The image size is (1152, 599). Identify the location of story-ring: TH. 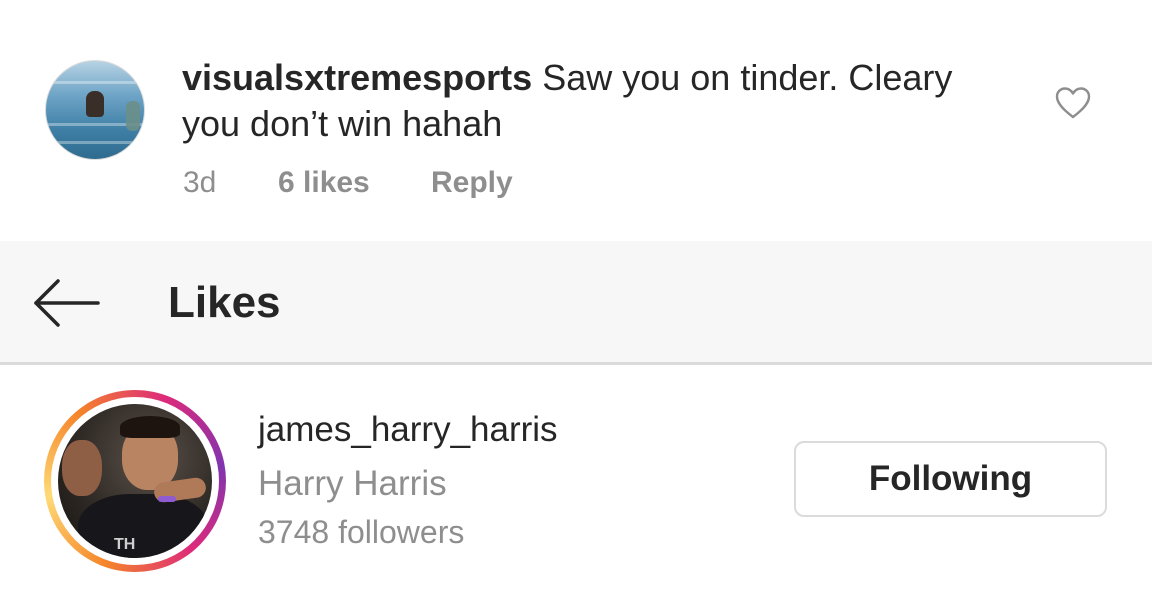
(135, 481).